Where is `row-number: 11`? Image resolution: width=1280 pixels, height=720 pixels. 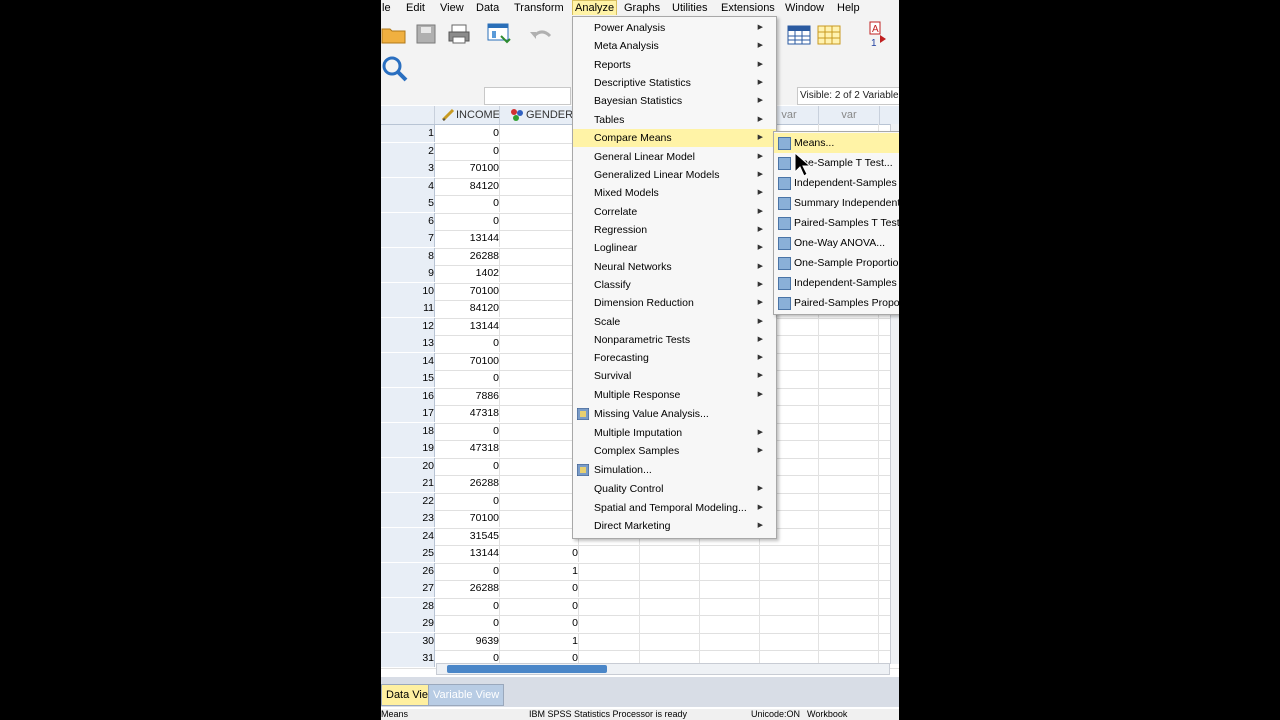
row-number: 11 is located at coordinates (408, 308).